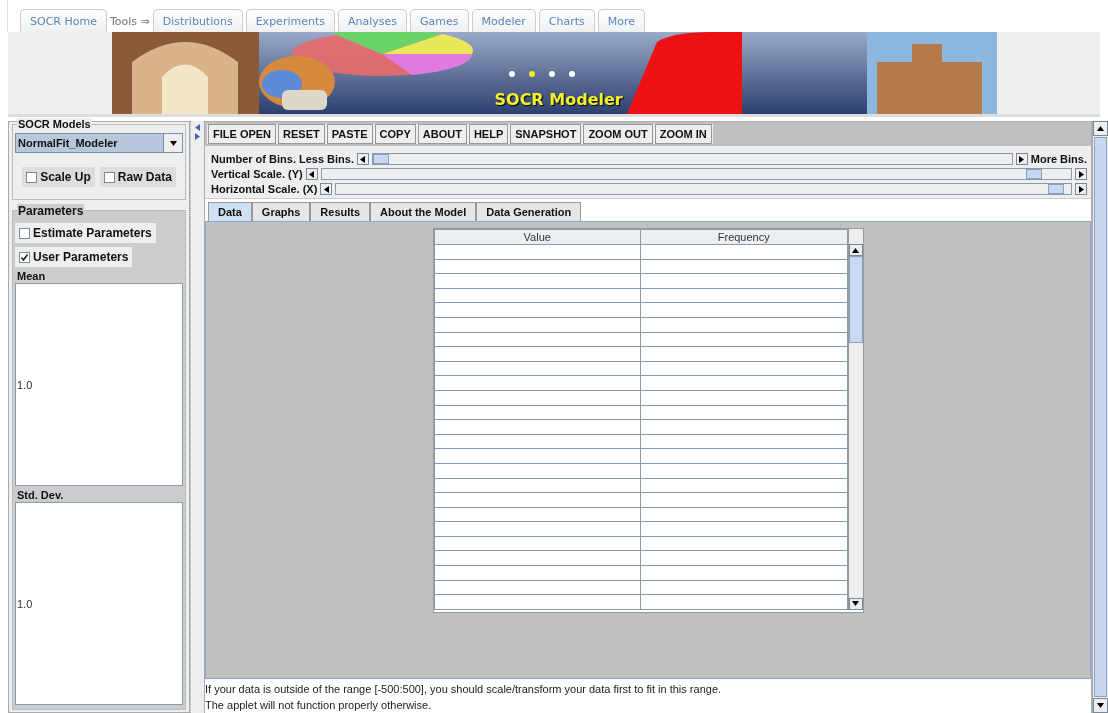 The height and width of the screenshot is (713, 1108). I want to click on nav-tab: Distributions, so click(197, 20).